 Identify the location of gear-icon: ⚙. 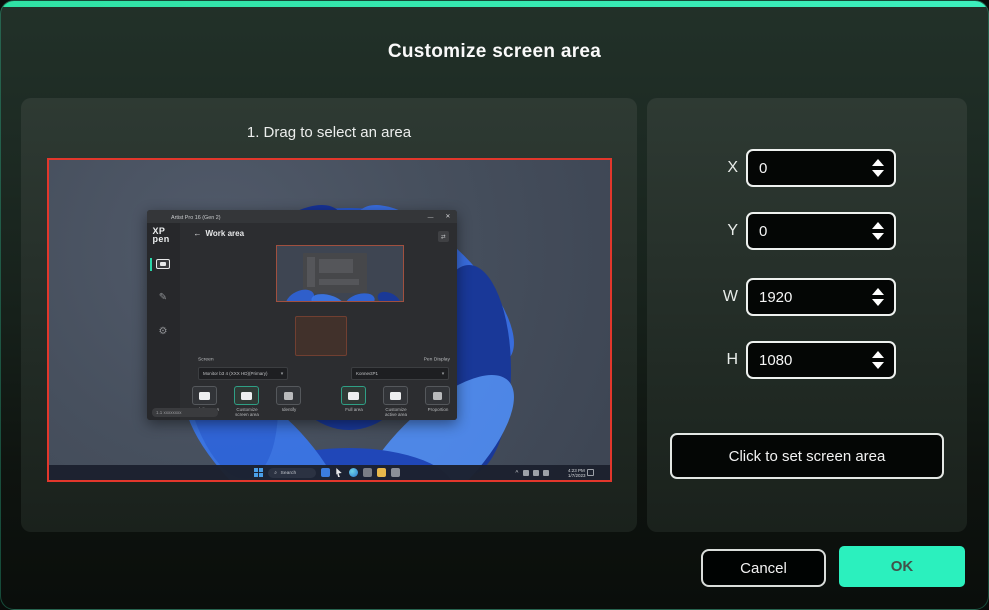
(163, 332).